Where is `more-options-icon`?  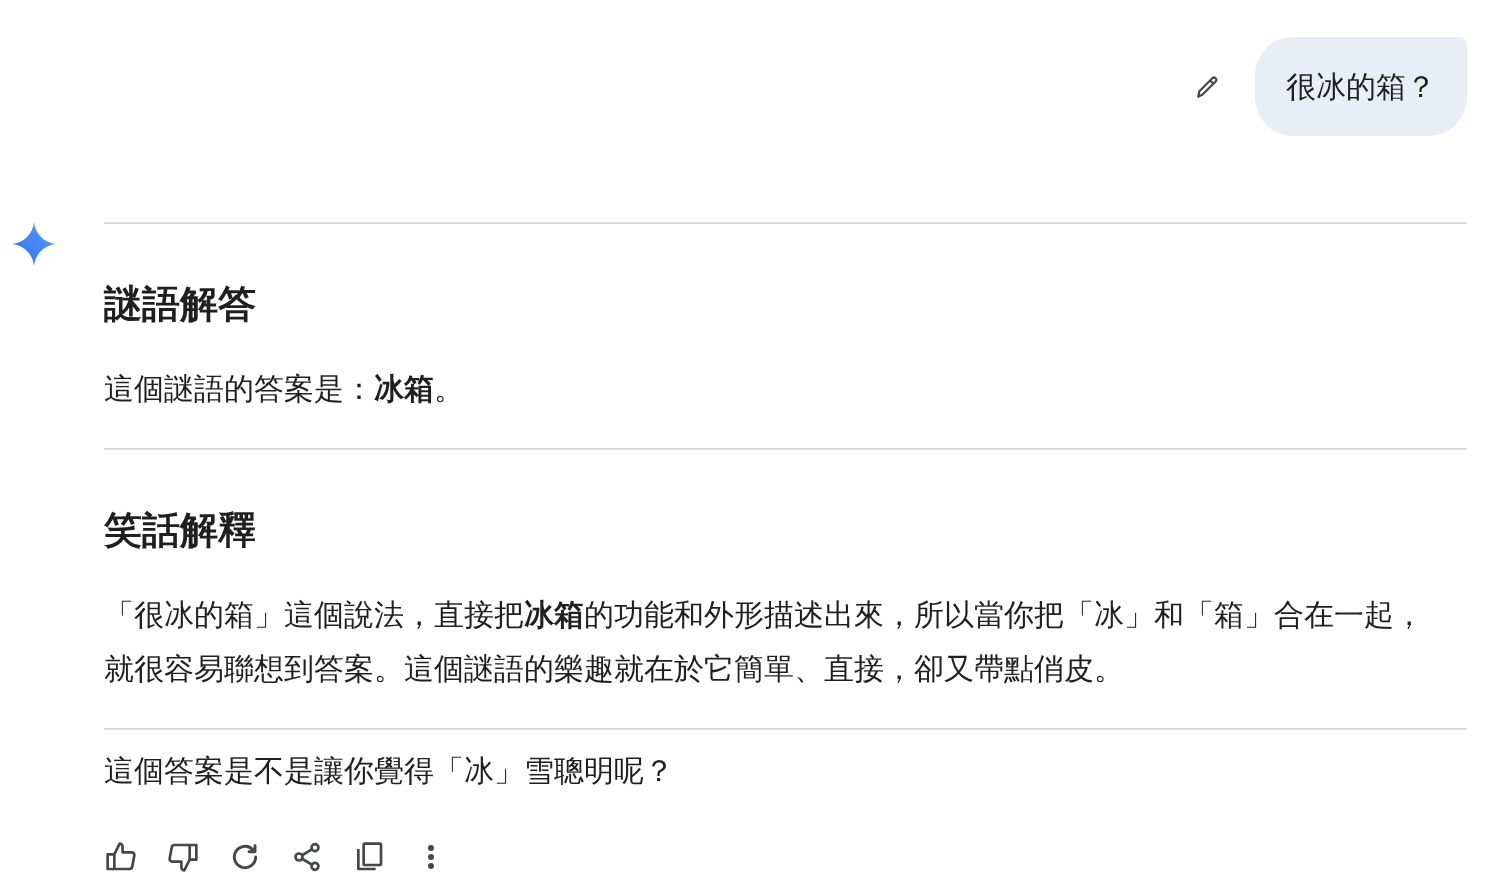
more-options-icon is located at coordinates (431, 857).